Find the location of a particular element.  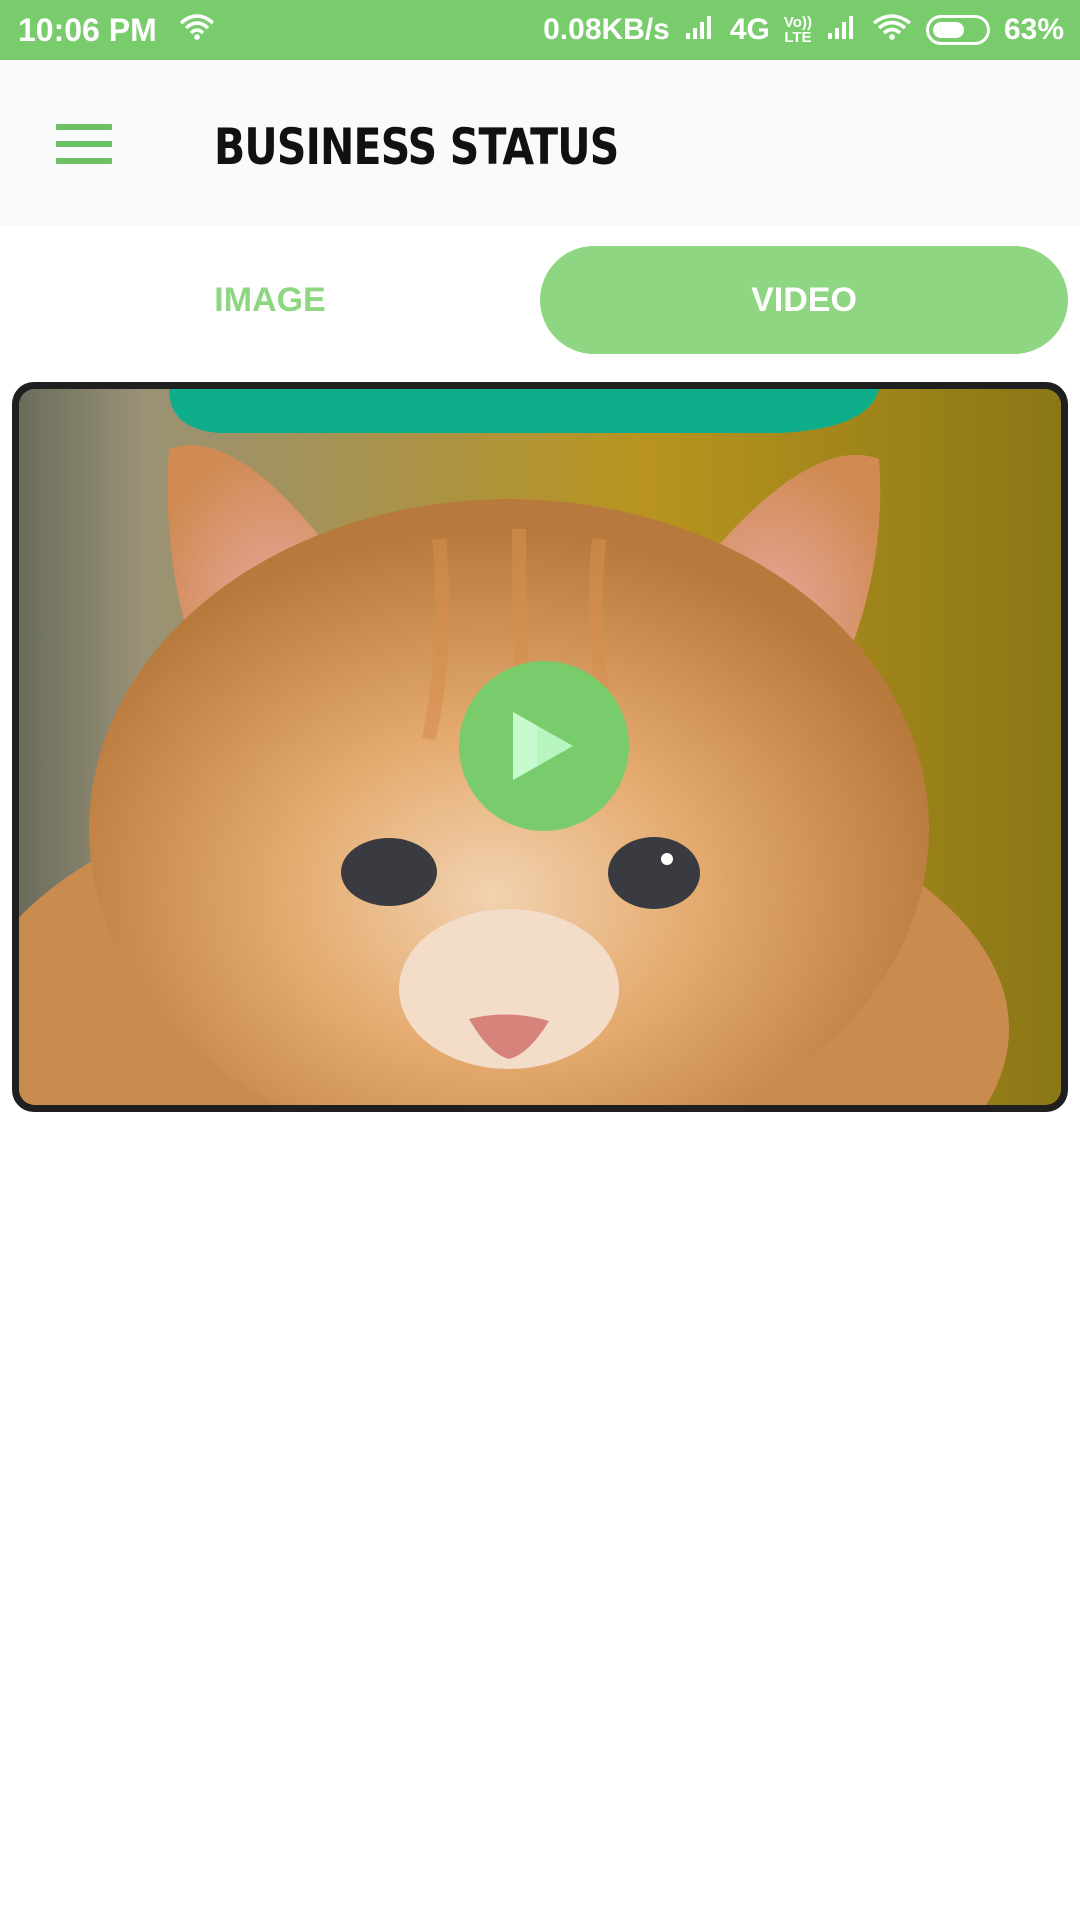

network-type: 4G is located at coordinates (749, 29).